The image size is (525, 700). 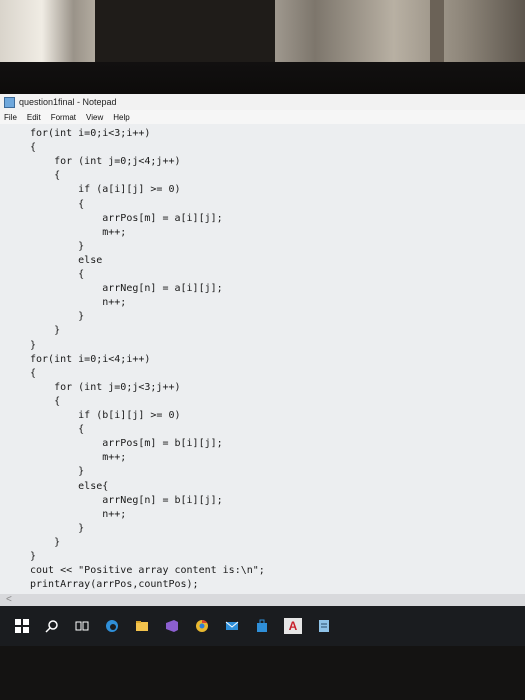 I want to click on code-line: for (int j=0;j<3;j++), so click(x=105, y=387).